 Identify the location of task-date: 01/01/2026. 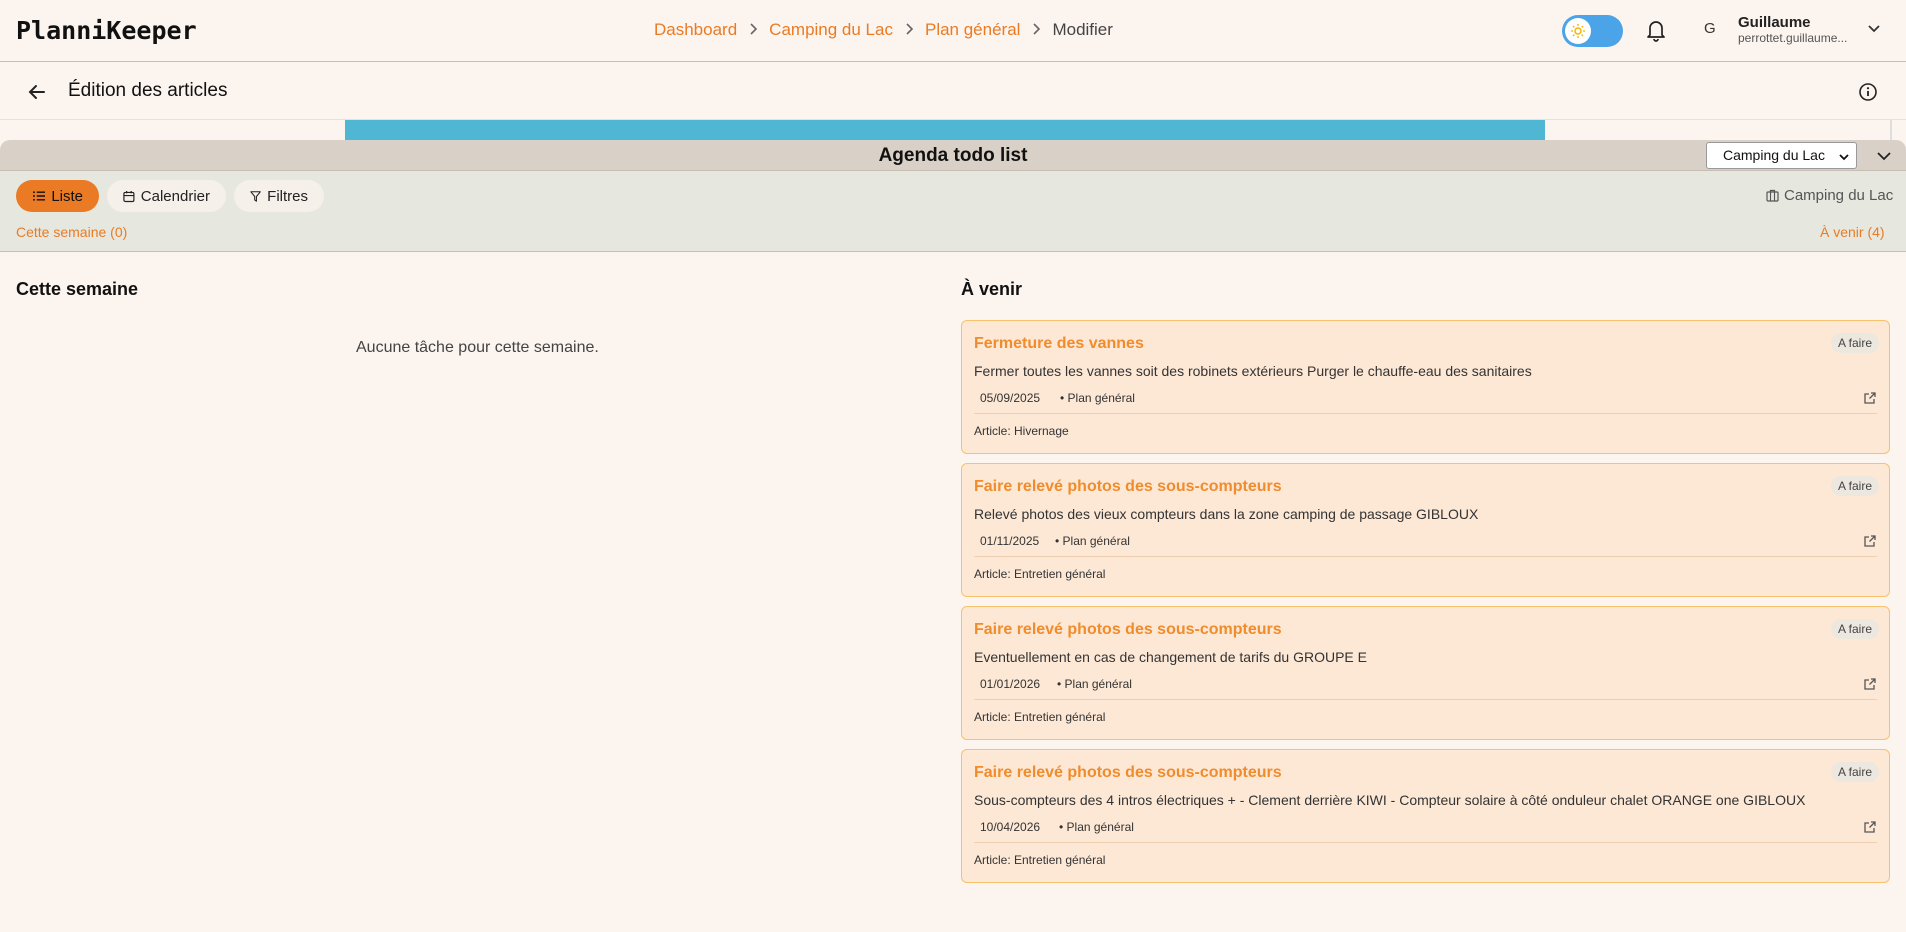
(1010, 684).